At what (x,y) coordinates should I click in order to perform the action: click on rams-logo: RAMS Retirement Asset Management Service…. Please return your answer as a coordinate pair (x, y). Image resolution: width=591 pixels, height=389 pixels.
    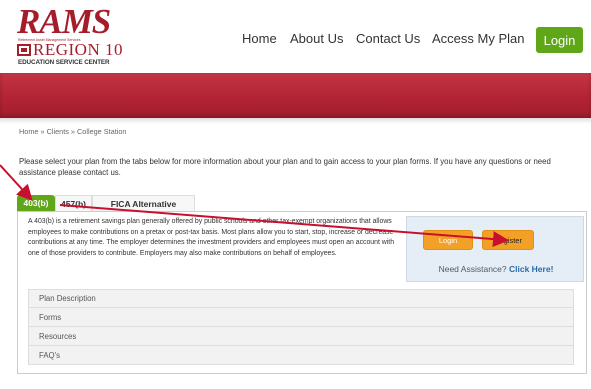
    Looking at the image, I should click on (72, 34).